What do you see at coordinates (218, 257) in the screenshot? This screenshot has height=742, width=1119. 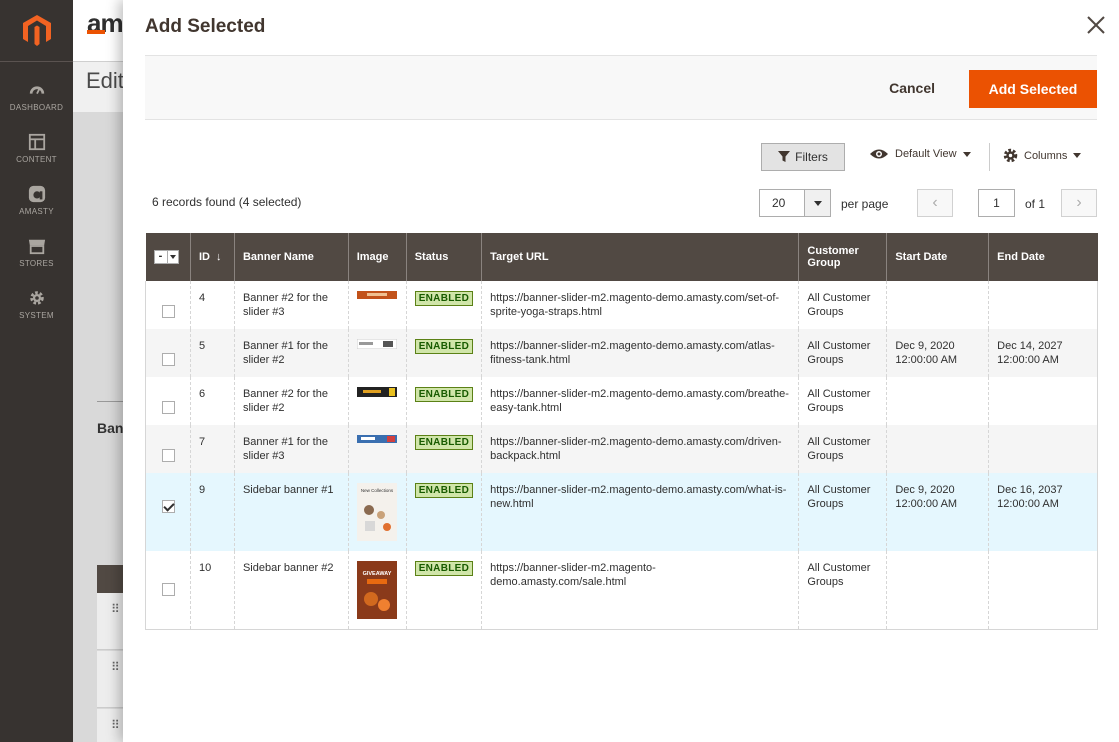 I see `sort-arrow-down-icon: ↓` at bounding box center [218, 257].